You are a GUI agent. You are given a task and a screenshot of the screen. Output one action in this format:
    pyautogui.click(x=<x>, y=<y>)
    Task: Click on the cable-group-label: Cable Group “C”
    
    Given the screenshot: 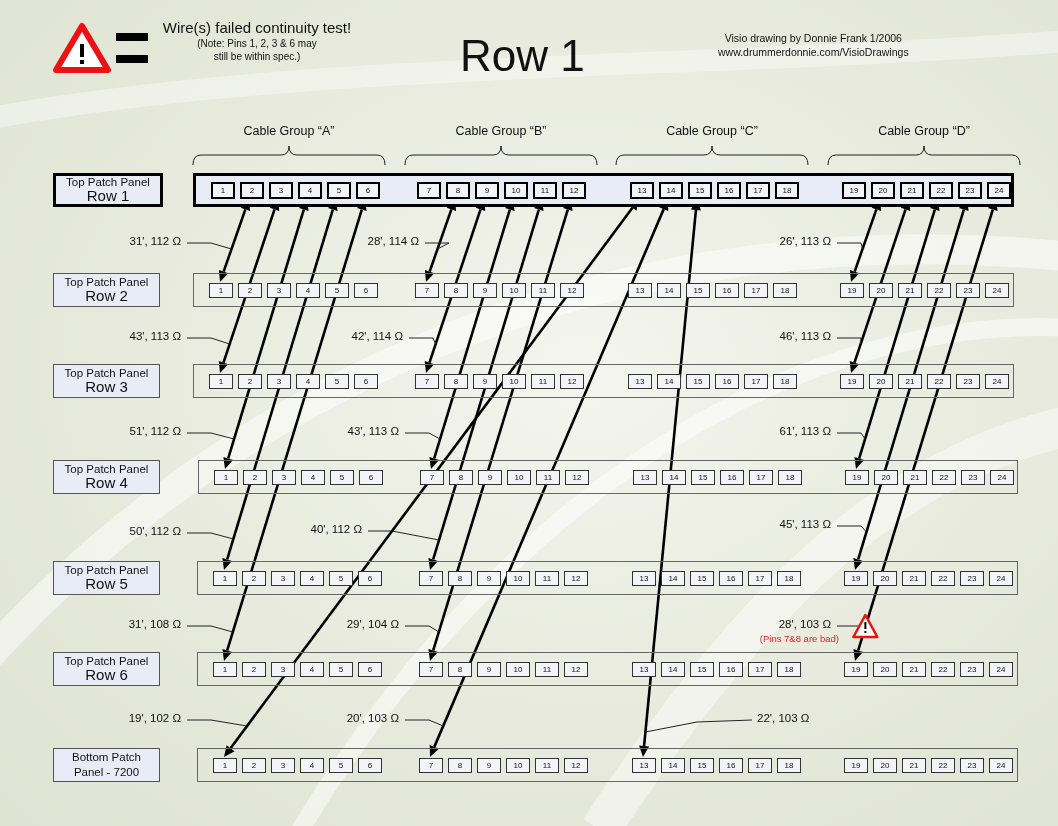 What is the action you would take?
    pyautogui.click(x=712, y=131)
    